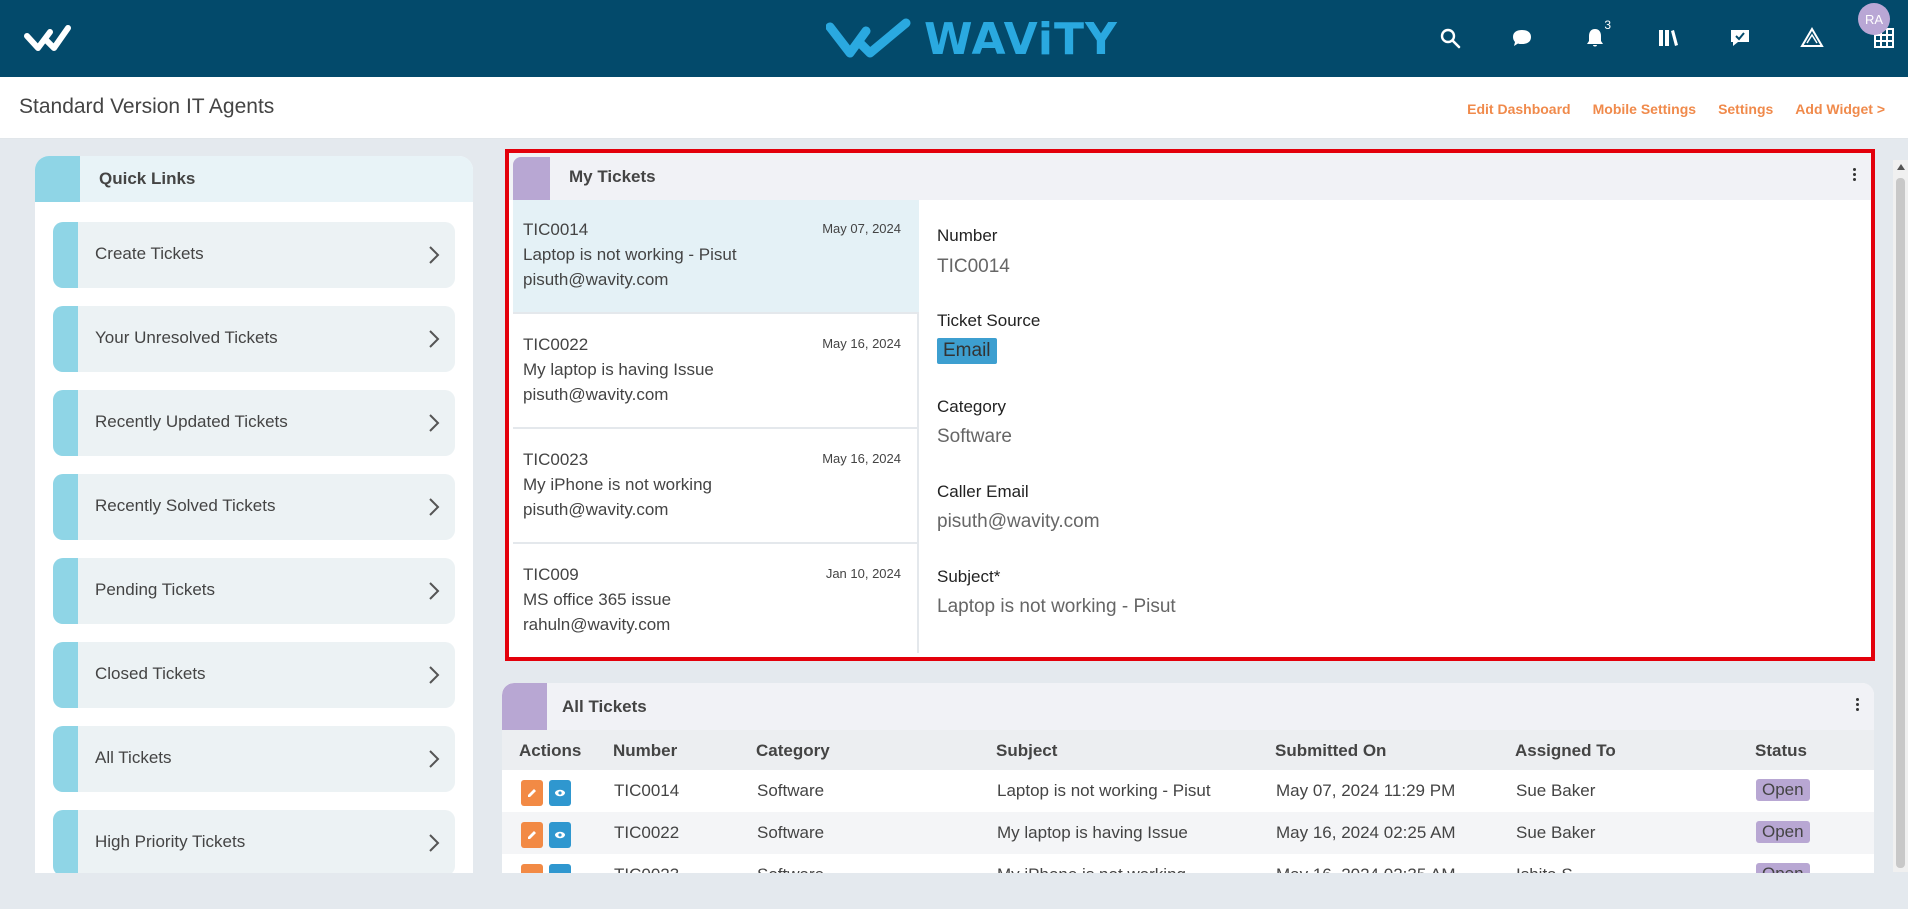 The width and height of the screenshot is (1908, 909). Describe the element at coordinates (1781, 751) in the screenshot. I see `column-header: Status` at that location.